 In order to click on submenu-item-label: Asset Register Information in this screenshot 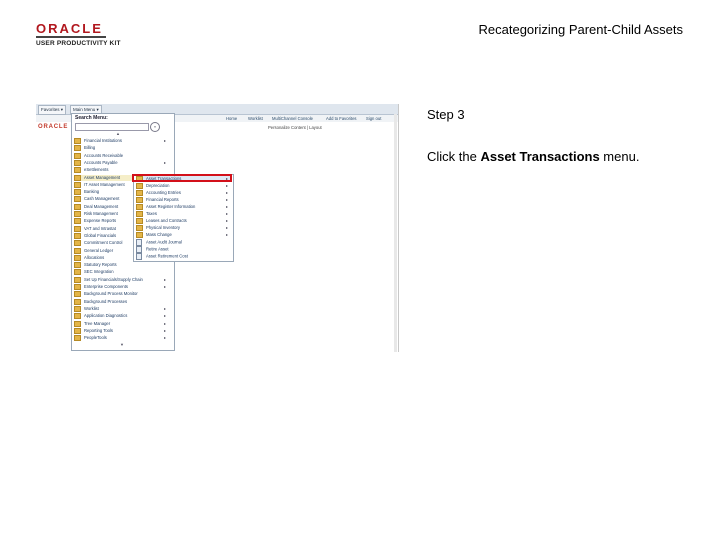, I will do `click(171, 207)`.